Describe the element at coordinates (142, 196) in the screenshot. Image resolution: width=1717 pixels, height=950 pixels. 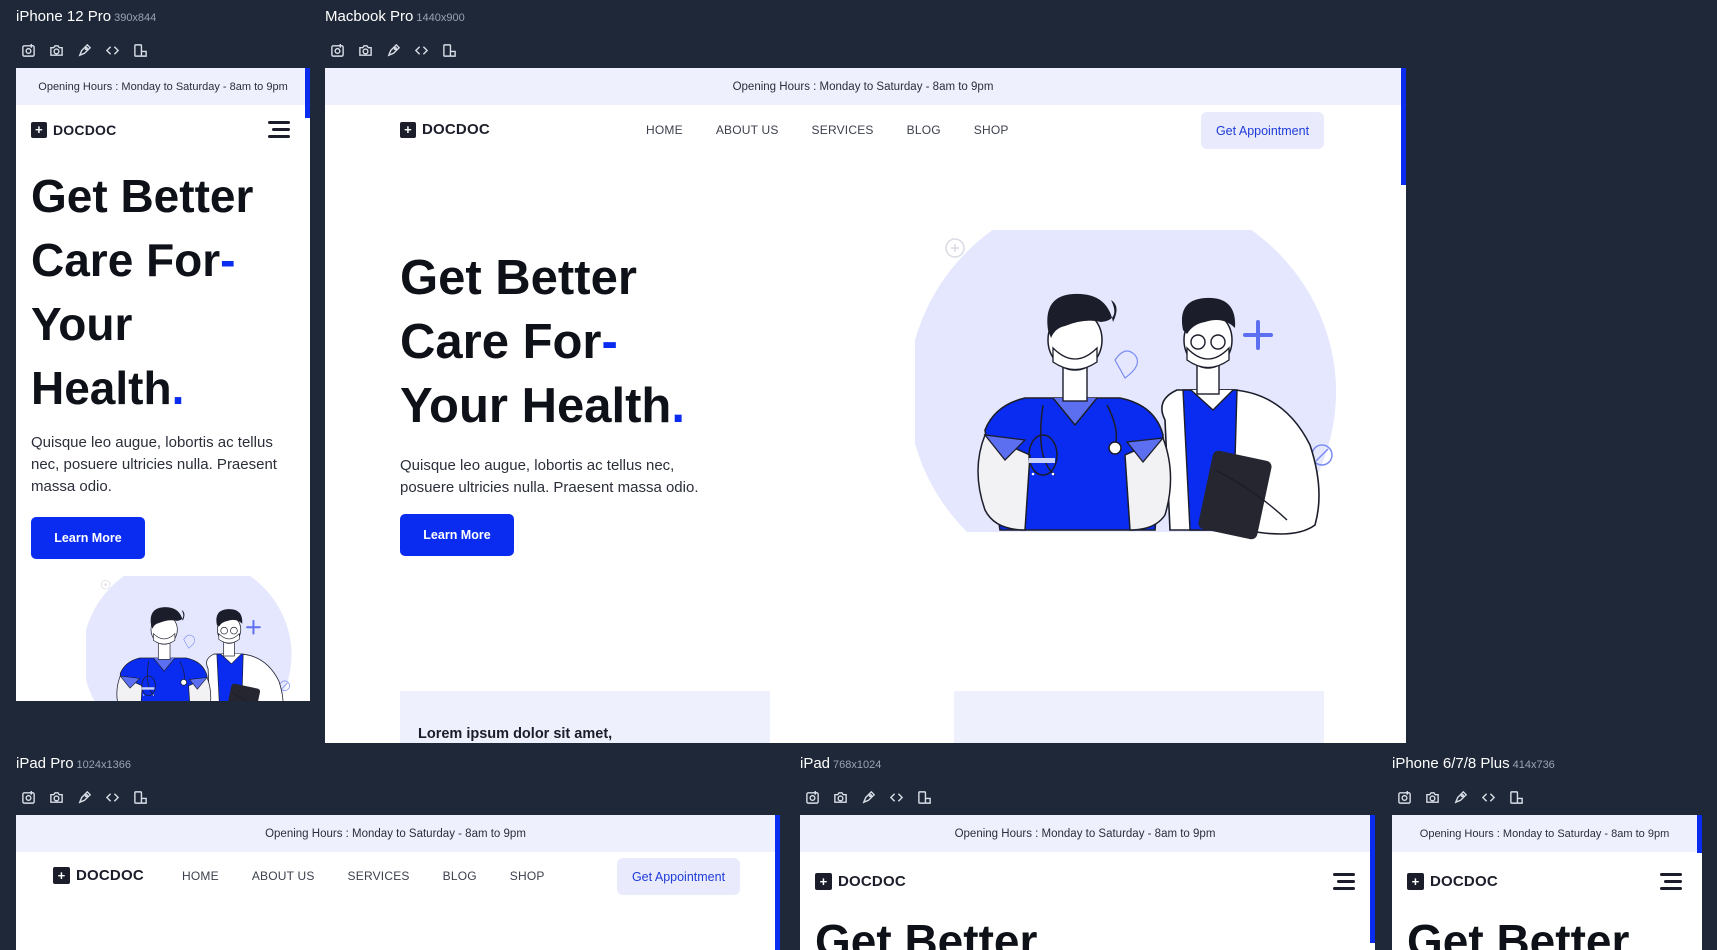
I see `hero-title-line1: Get Better` at that location.